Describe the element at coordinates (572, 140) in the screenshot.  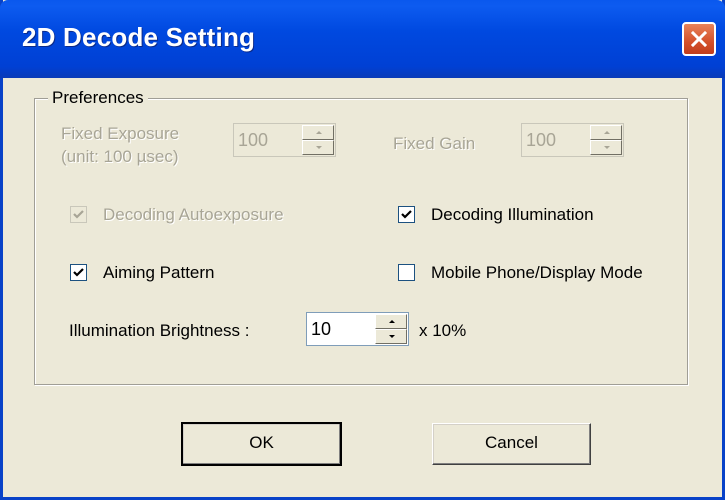
I see `fixed-gain-spinner: 100` at that location.